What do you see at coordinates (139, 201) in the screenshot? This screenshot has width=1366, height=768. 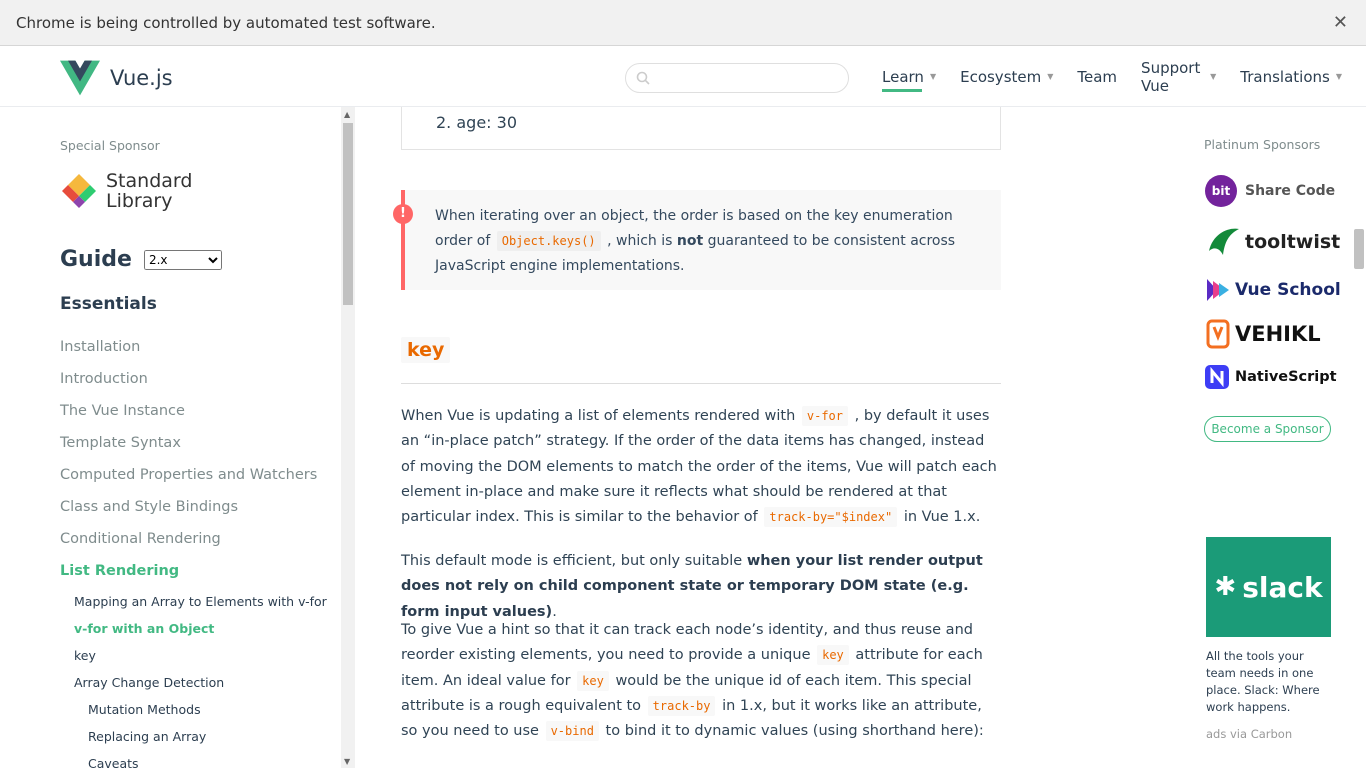 I see `sponsor-name-line2: Library` at bounding box center [139, 201].